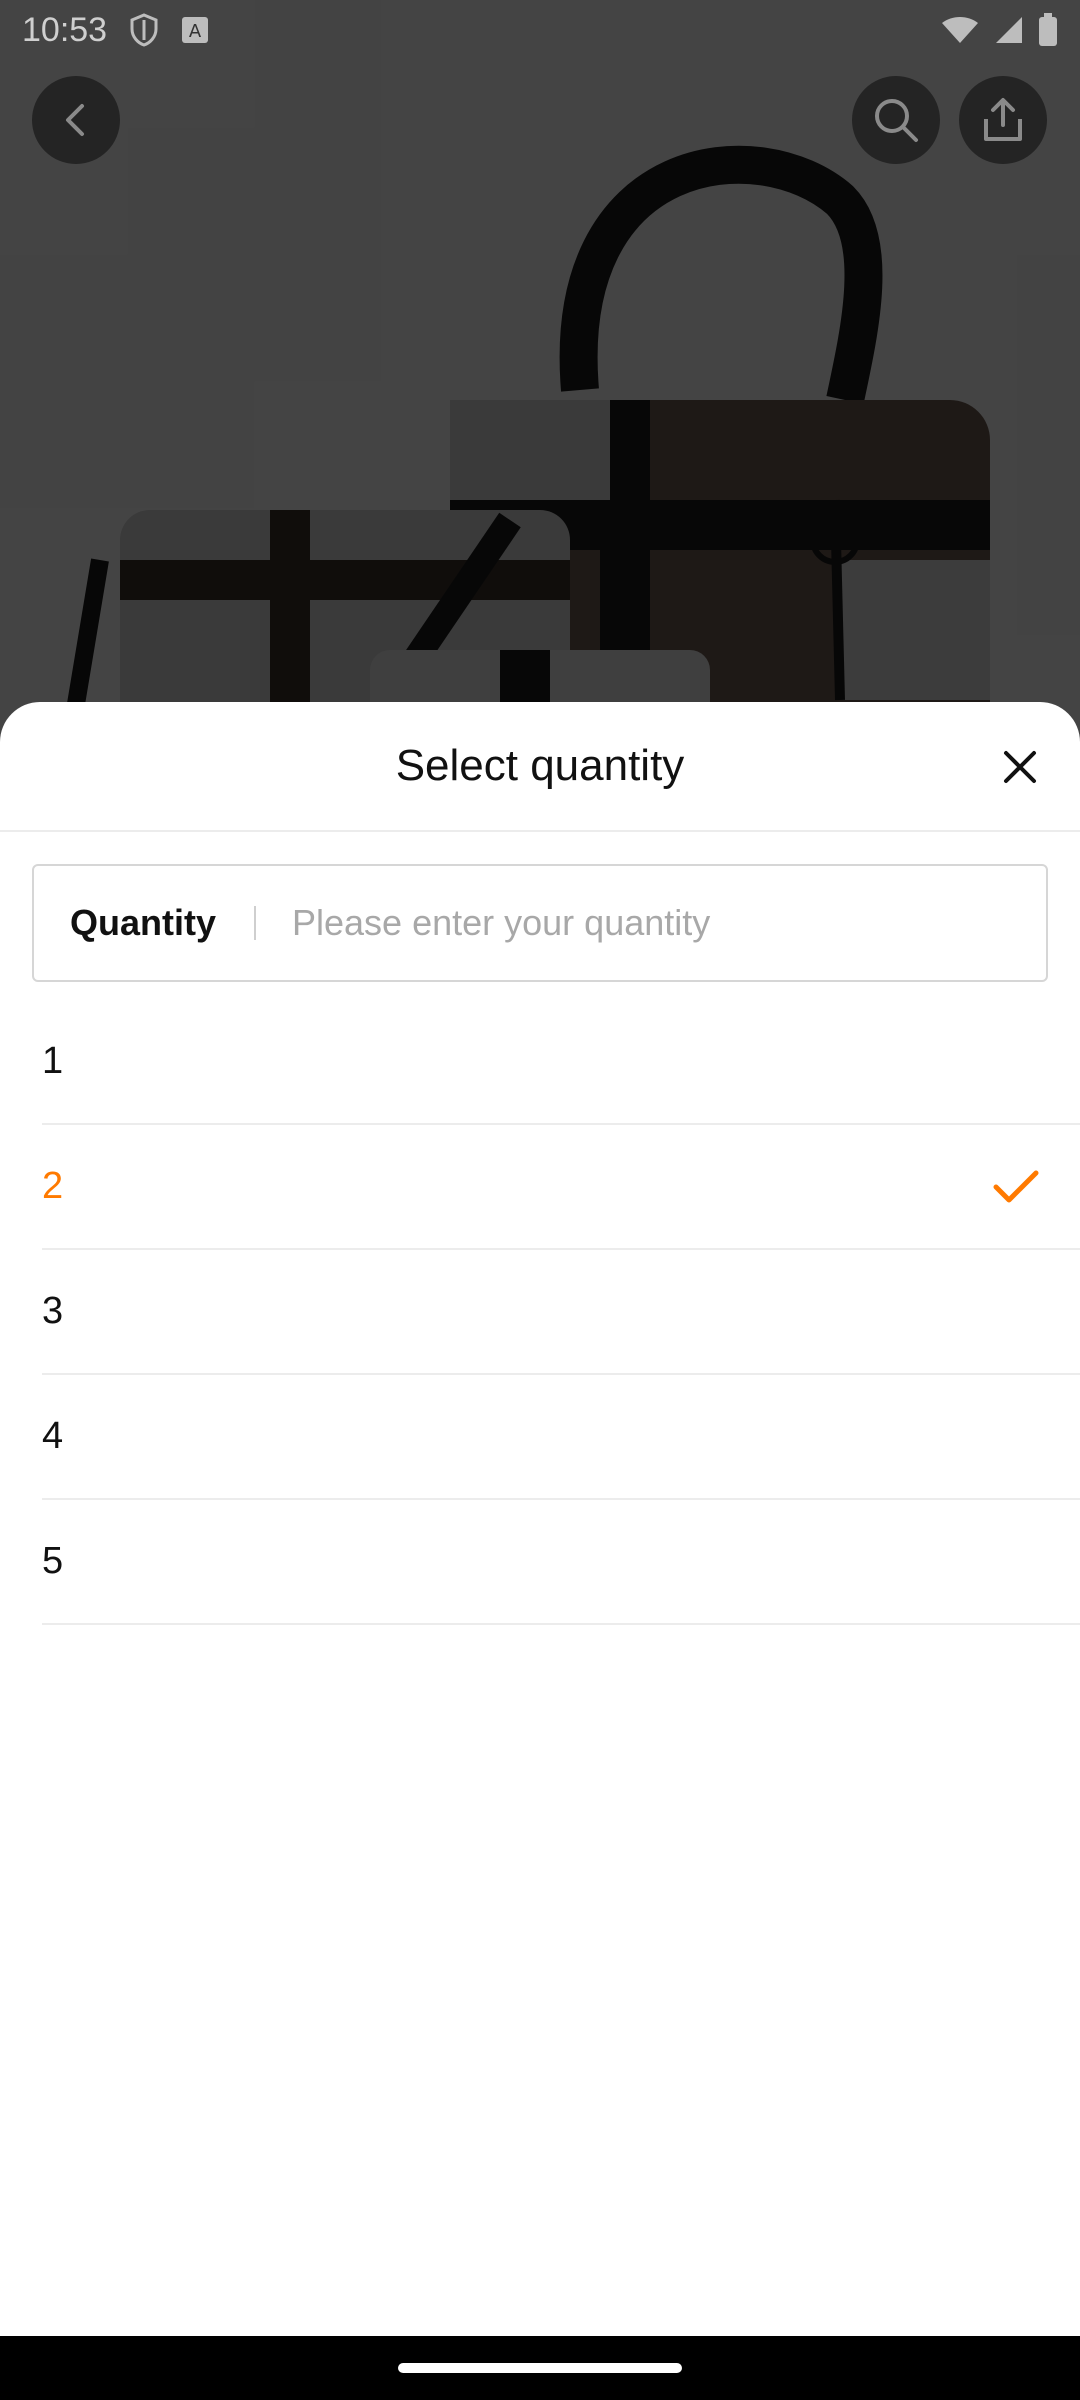 Image resolution: width=1080 pixels, height=2400 pixels. Describe the element at coordinates (65, 29) in the screenshot. I see `status-time: 10:53` at that location.